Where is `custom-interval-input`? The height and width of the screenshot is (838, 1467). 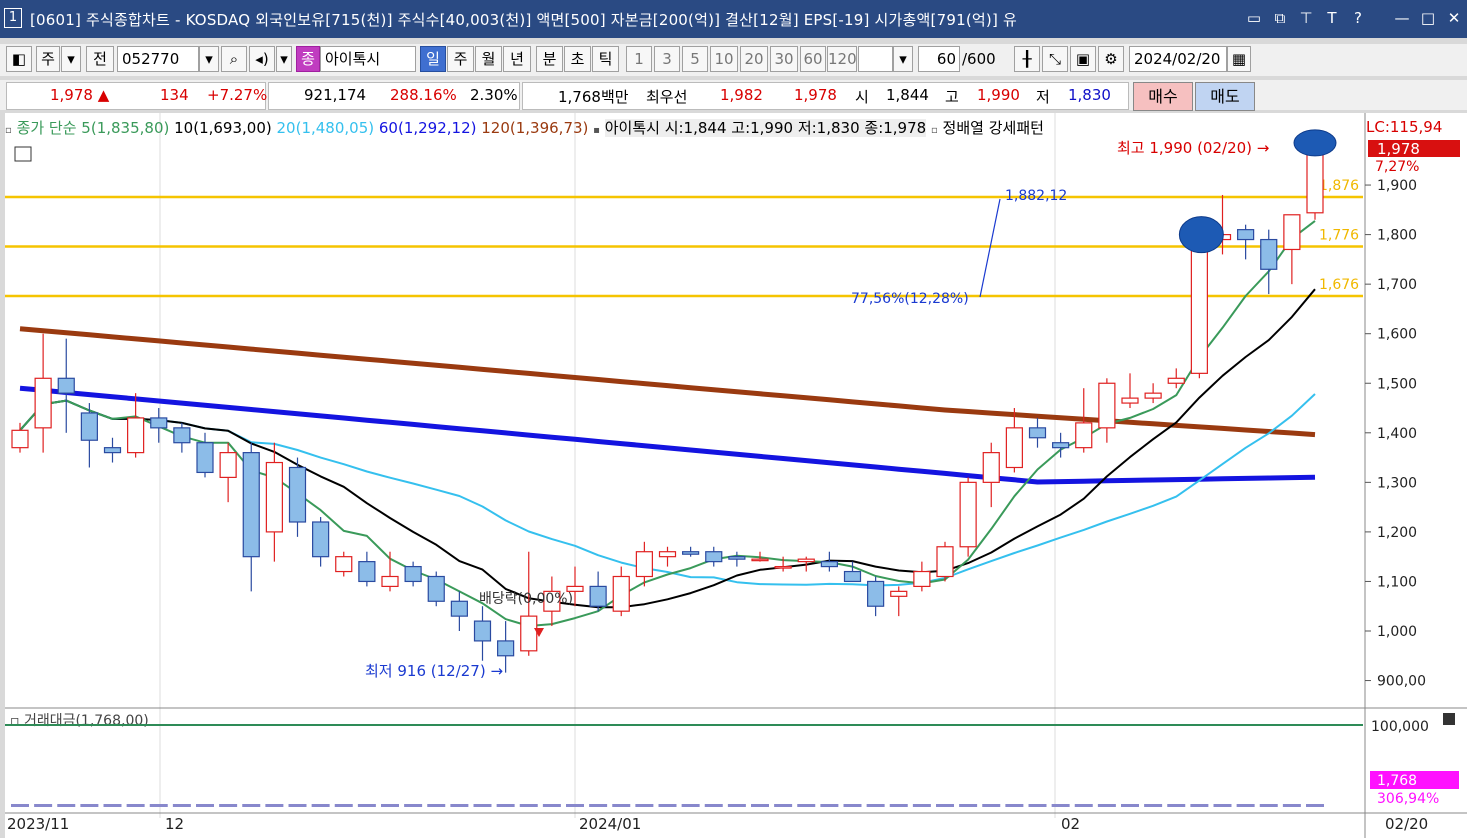 custom-interval-input is located at coordinates (875, 59).